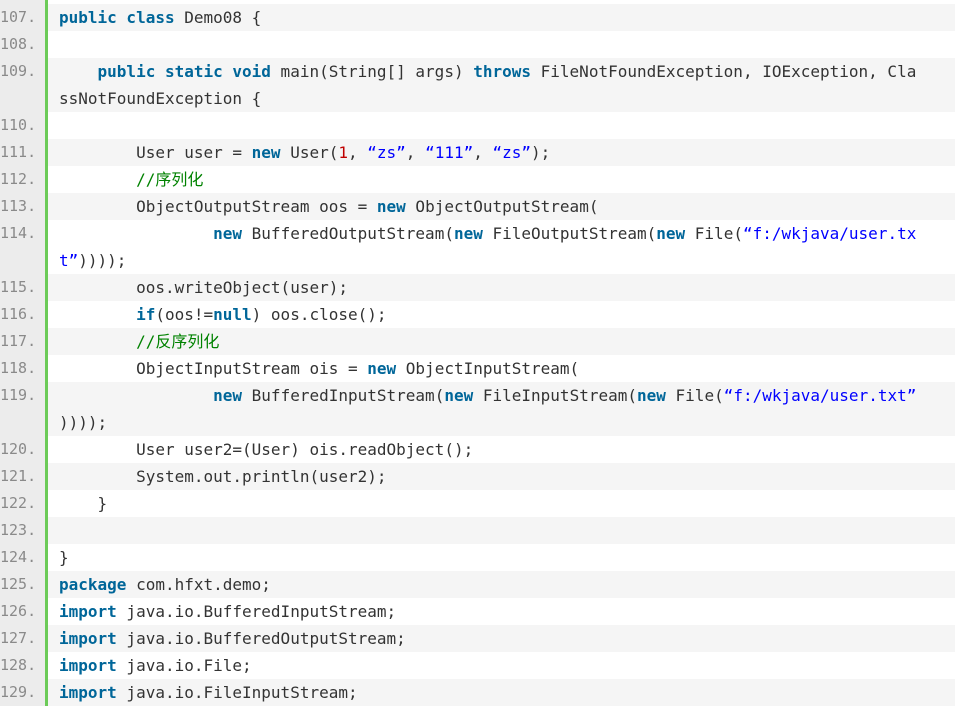 The width and height of the screenshot is (955, 706). I want to click on code-line: 115. oos.writeObject(user);, so click(477, 287).